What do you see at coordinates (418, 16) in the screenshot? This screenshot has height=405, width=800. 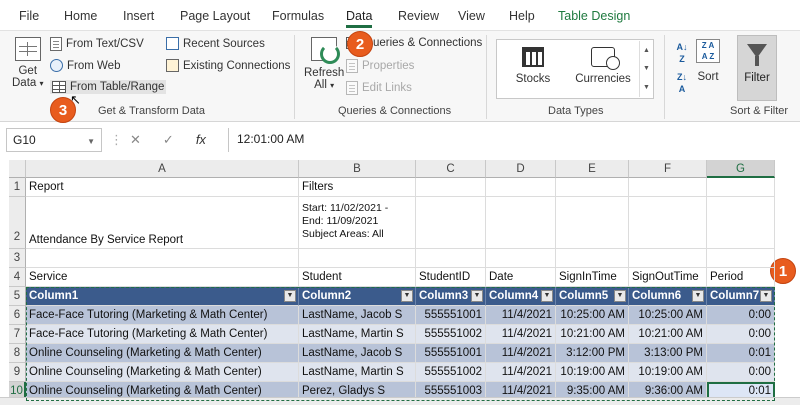 I see `tab-review: Review` at bounding box center [418, 16].